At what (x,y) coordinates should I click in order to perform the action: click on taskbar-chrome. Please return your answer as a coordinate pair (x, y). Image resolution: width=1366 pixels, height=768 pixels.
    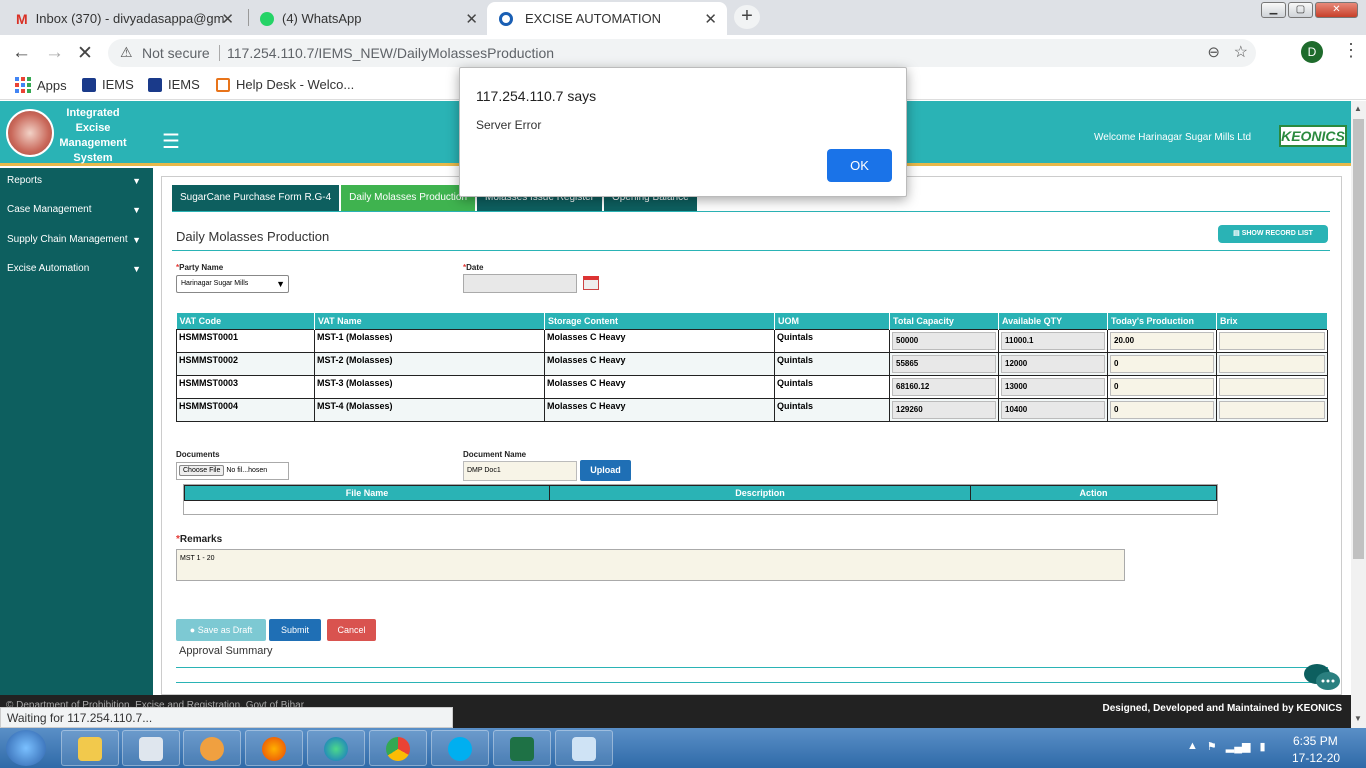
    Looking at the image, I should click on (398, 748).